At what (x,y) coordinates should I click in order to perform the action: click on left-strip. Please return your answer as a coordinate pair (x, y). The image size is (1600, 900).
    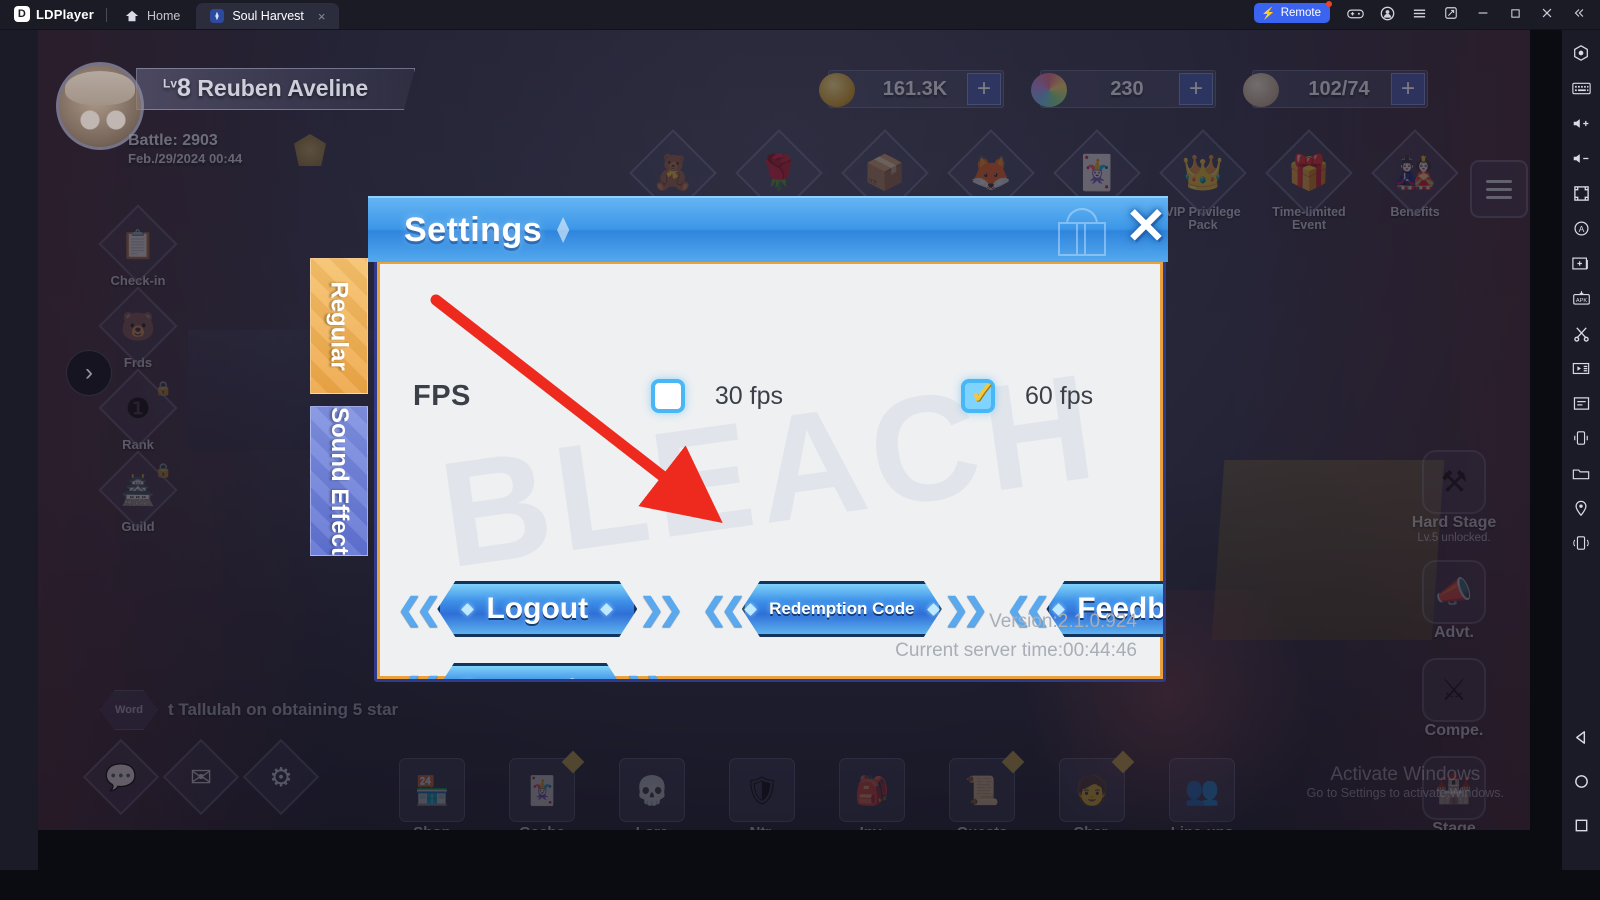
    Looking at the image, I should click on (19, 450).